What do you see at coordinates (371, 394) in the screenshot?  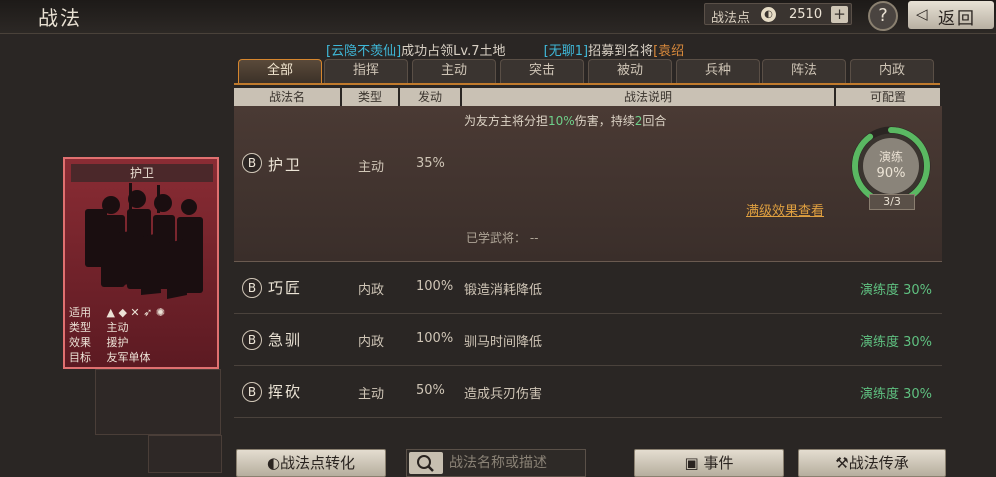 I see `tactic-type: 主动` at bounding box center [371, 394].